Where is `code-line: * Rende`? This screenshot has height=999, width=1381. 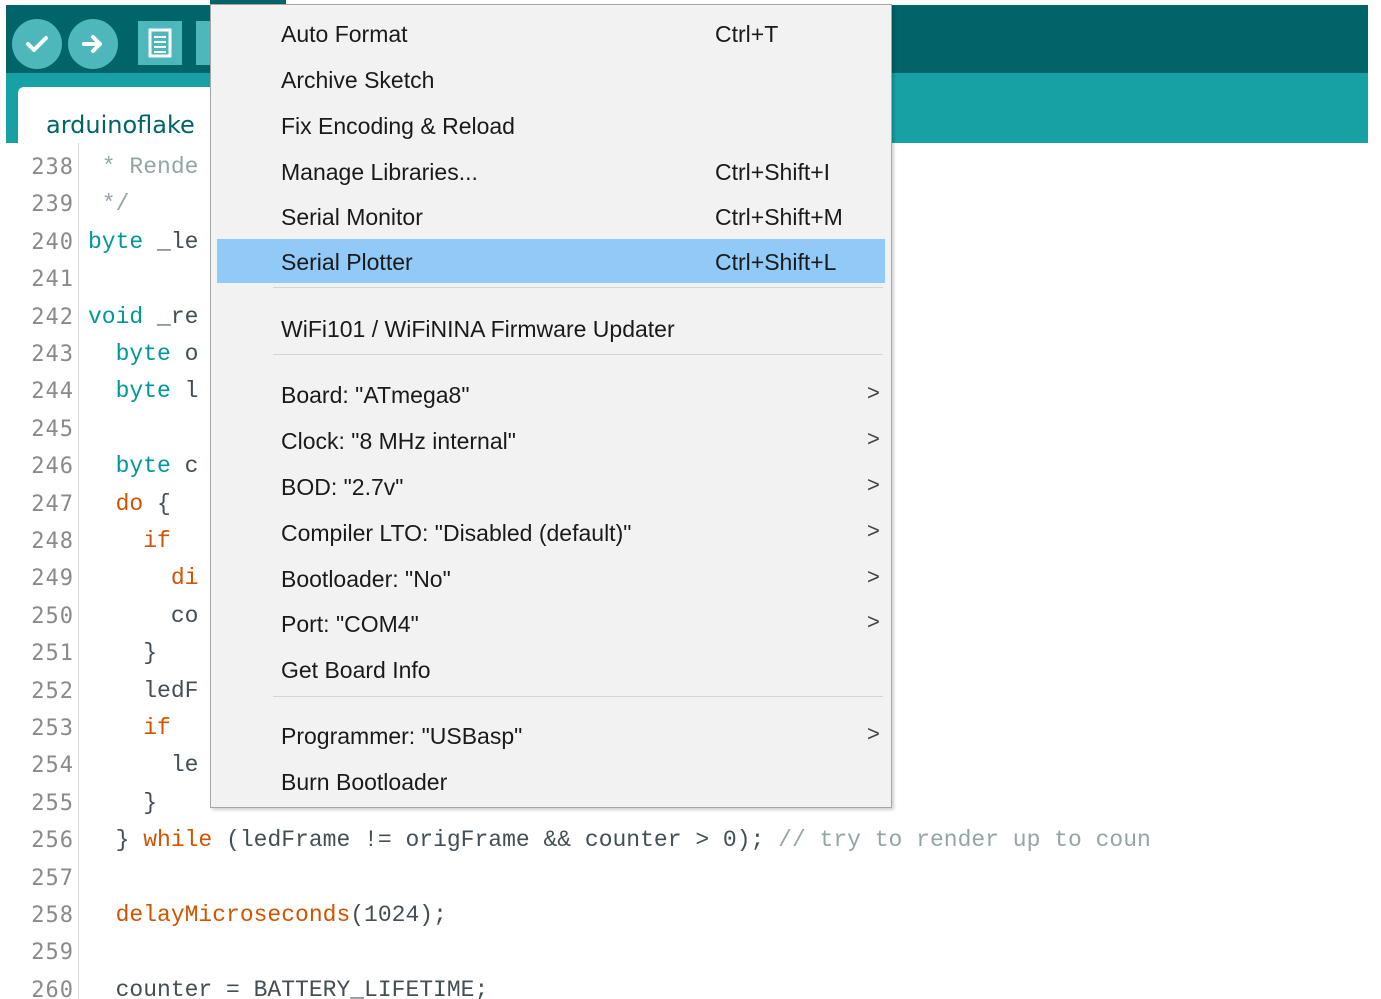 code-line: * Rende is located at coordinates (143, 167).